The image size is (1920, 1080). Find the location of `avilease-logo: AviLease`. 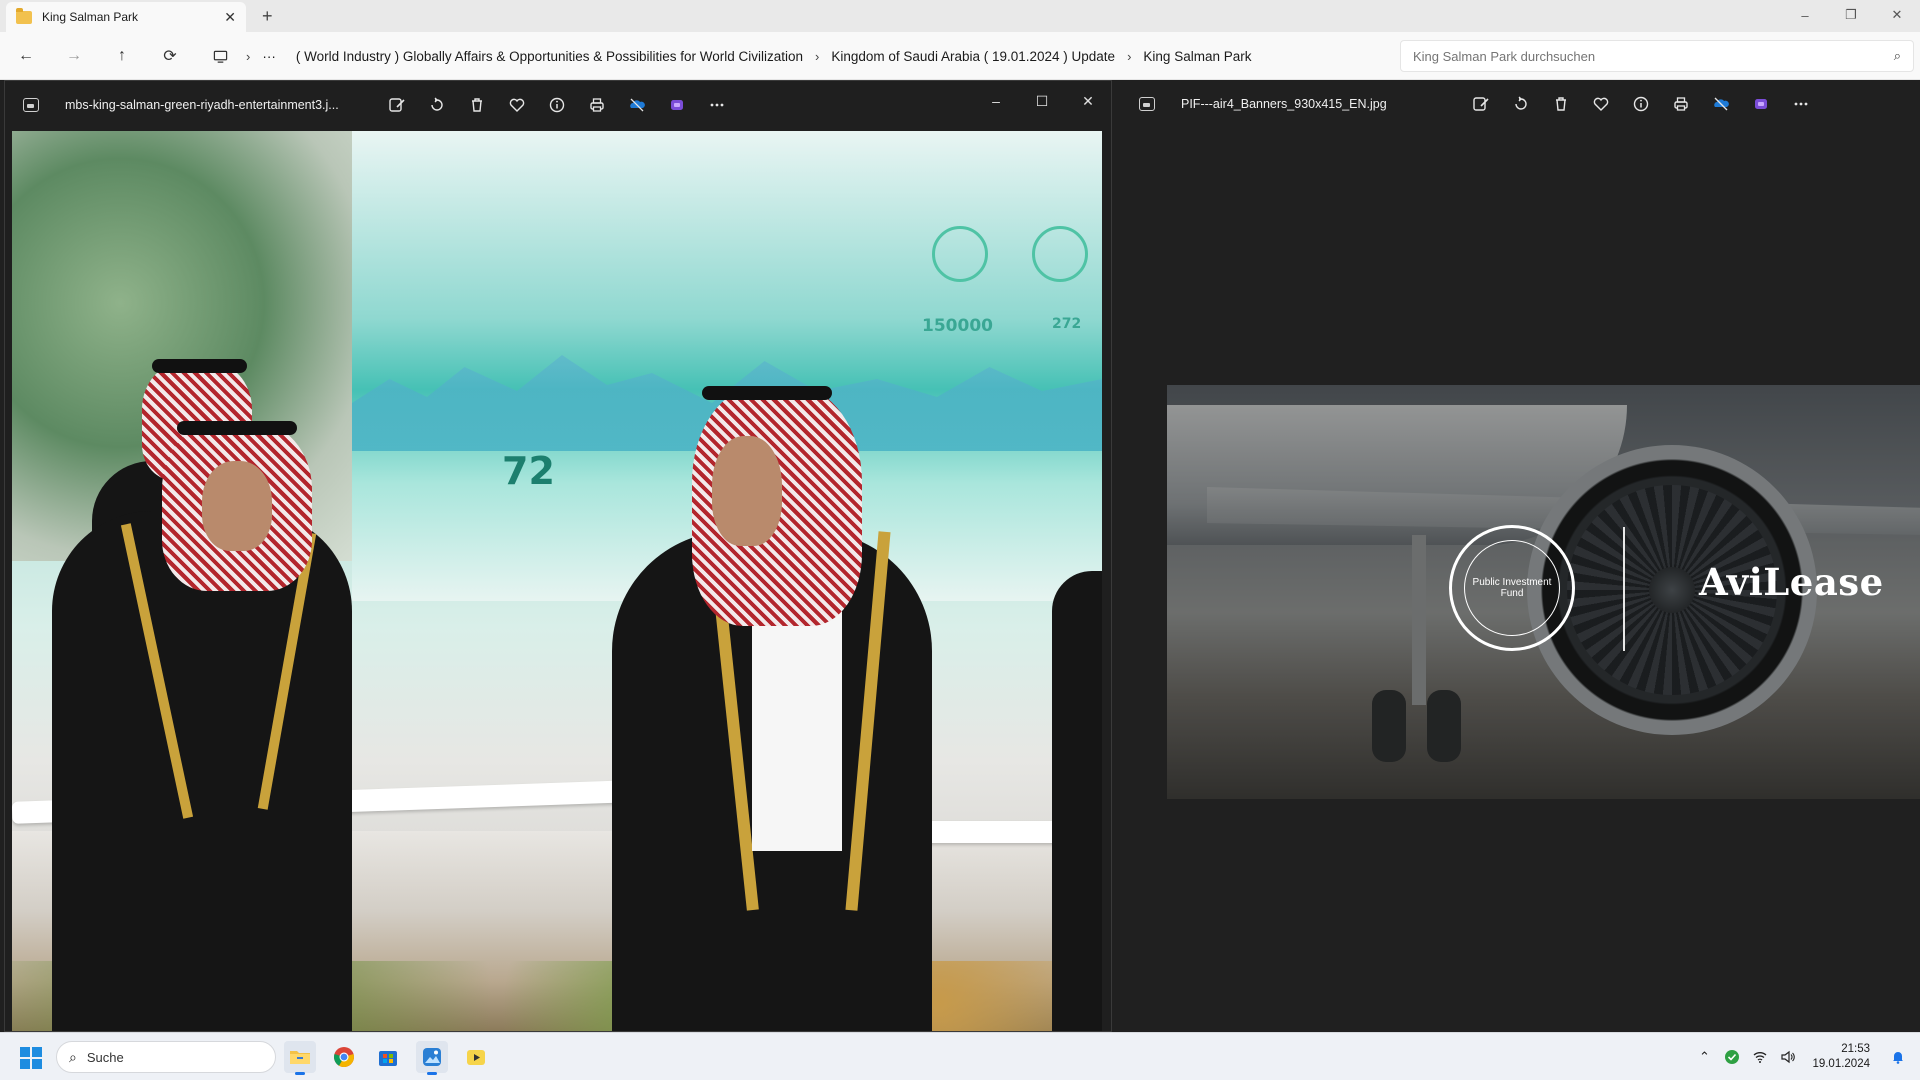

avilease-logo: AviLease is located at coordinates (1791, 582).